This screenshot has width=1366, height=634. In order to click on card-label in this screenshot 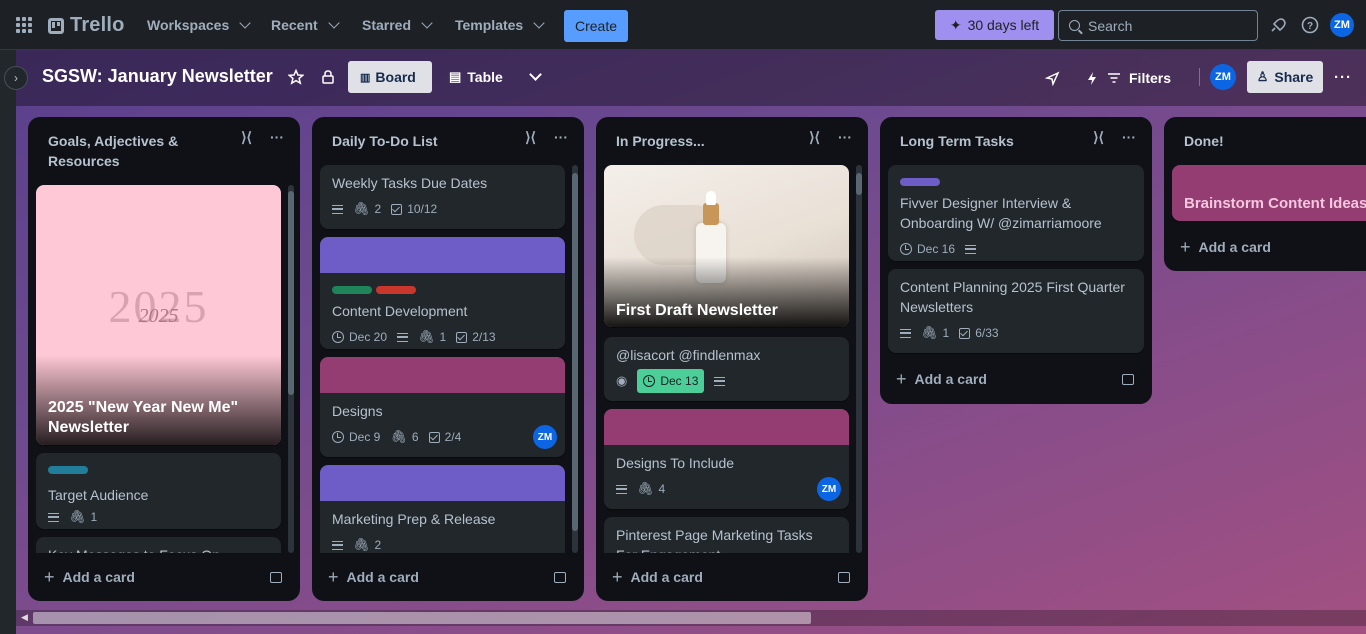, I will do `click(920, 182)`.